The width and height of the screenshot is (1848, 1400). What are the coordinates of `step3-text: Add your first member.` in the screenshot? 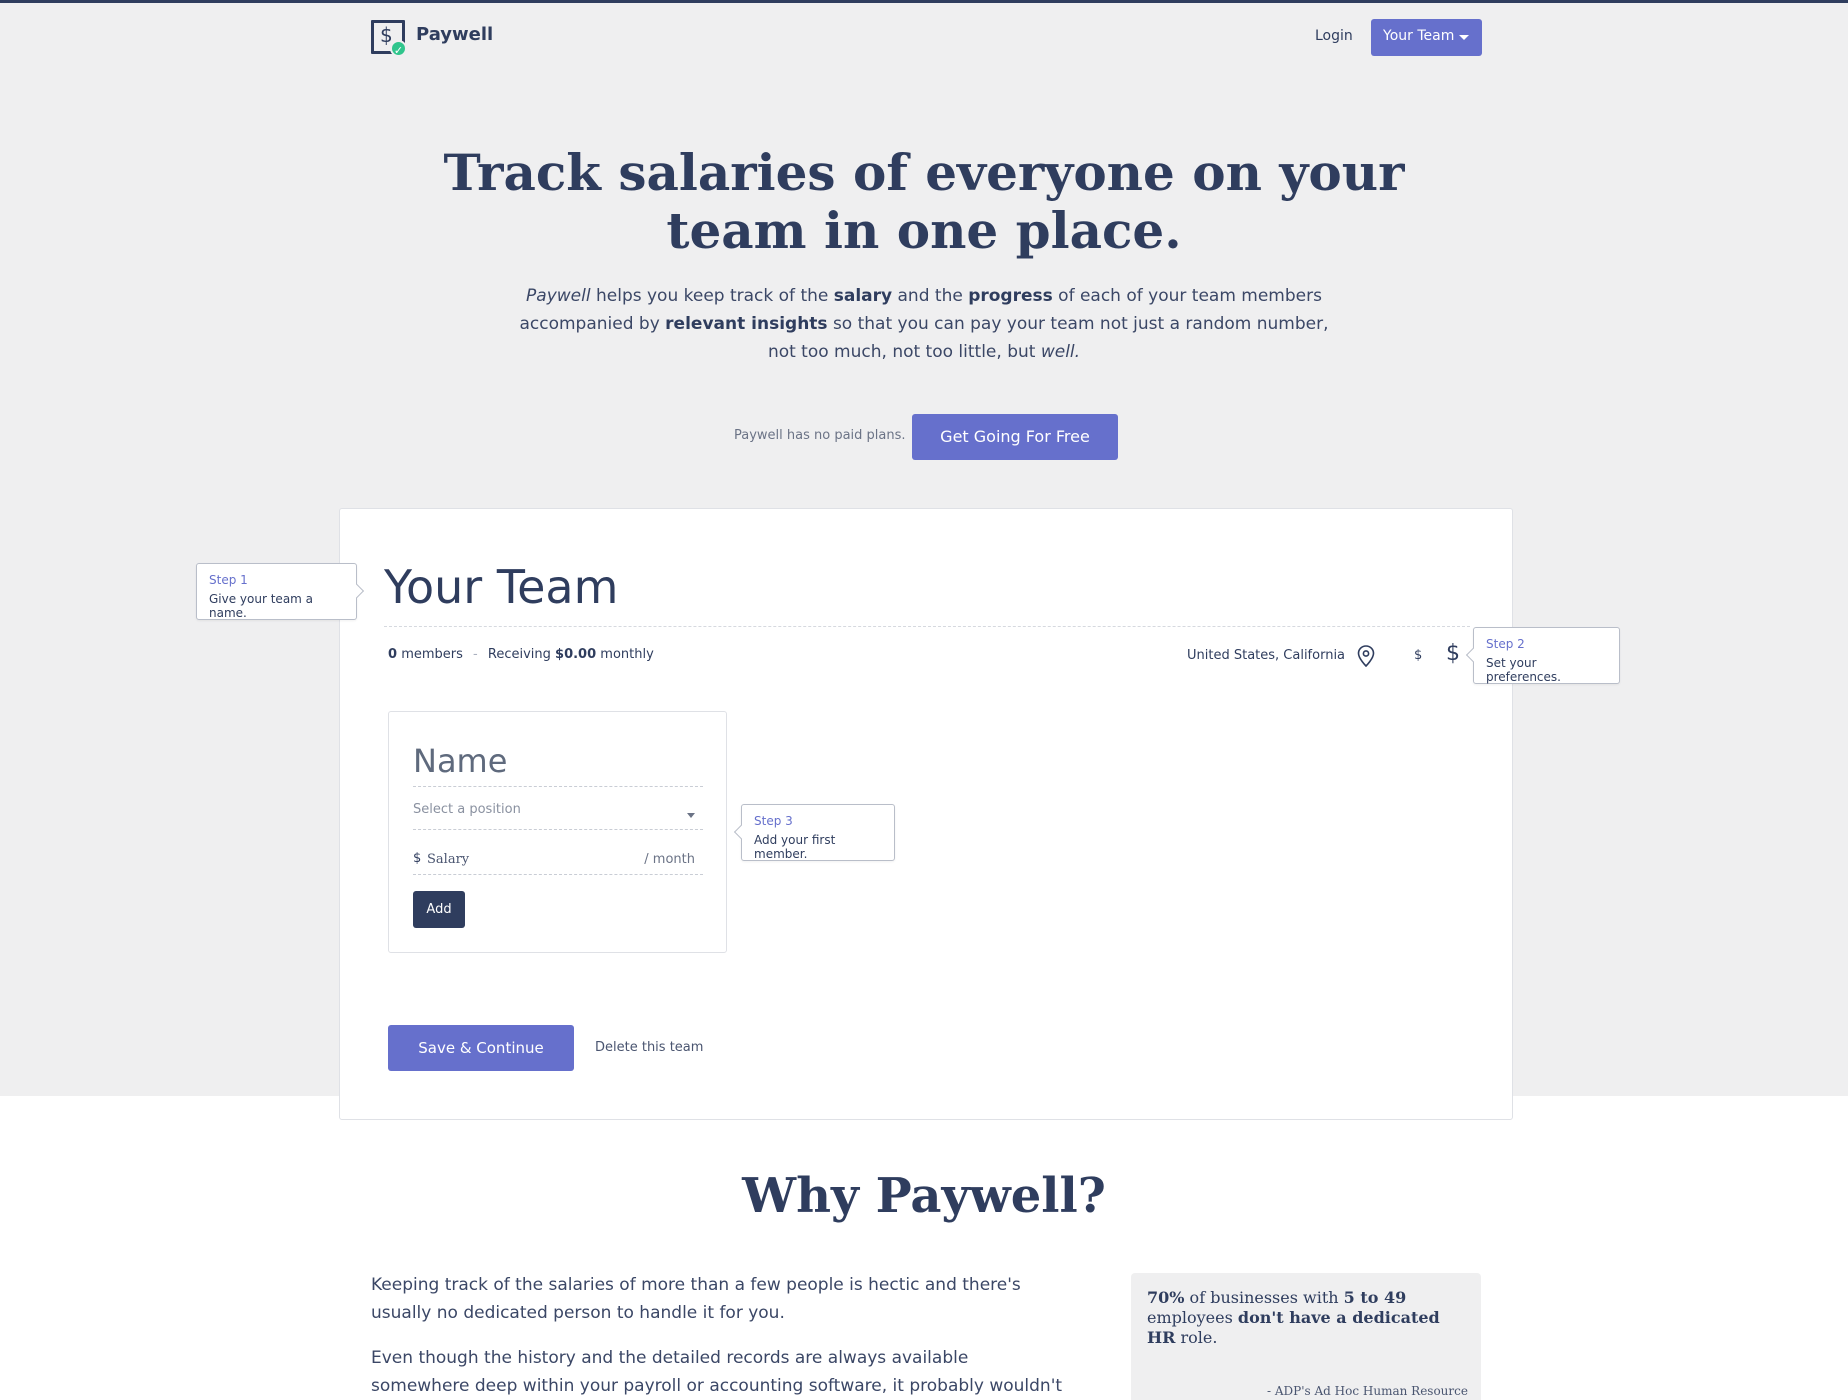 It's located at (795, 847).